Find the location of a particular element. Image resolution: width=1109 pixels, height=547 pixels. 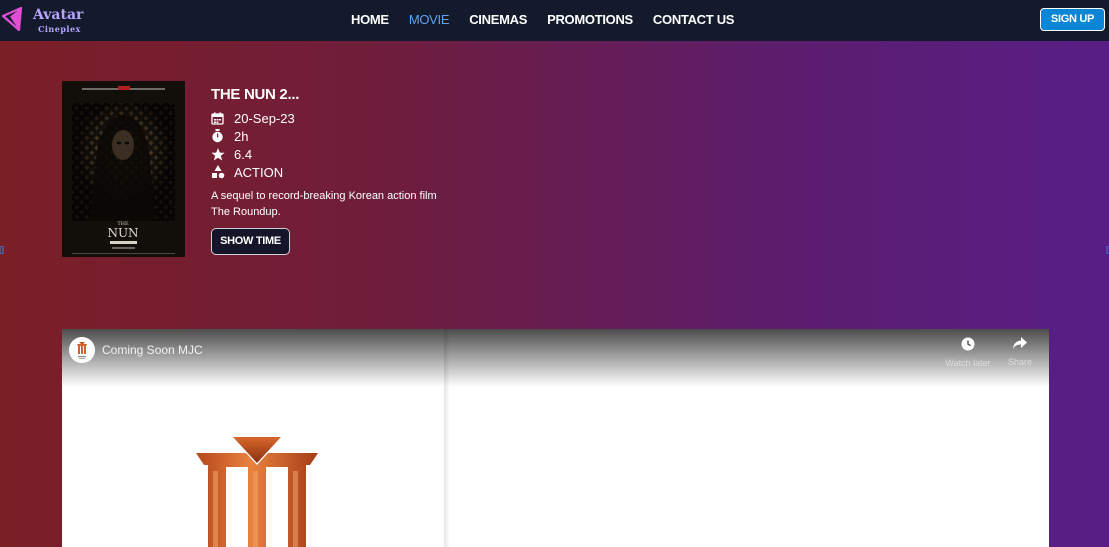

mjc-logo-icon is located at coordinates (257, 492).